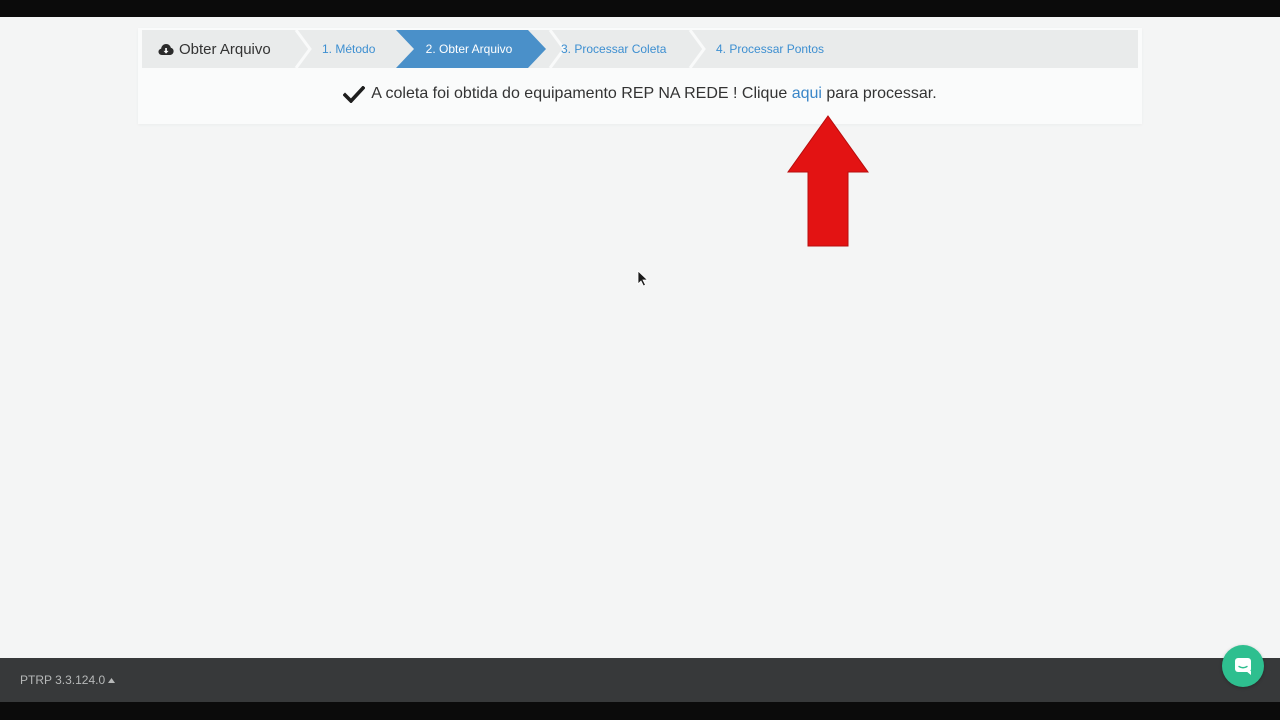 This screenshot has width=1280, height=720. I want to click on check-icon, so click(354, 94).